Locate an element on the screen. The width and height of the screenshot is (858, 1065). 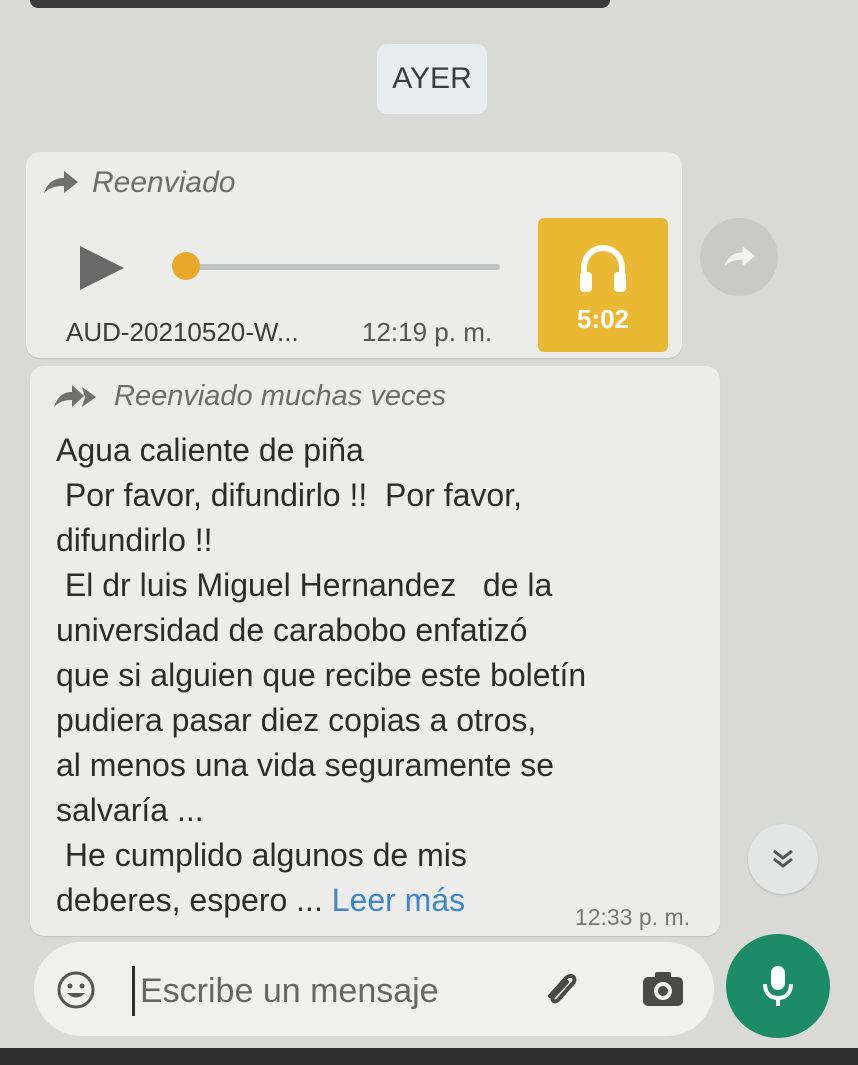
paperclip-icon is located at coordinates (561, 989).